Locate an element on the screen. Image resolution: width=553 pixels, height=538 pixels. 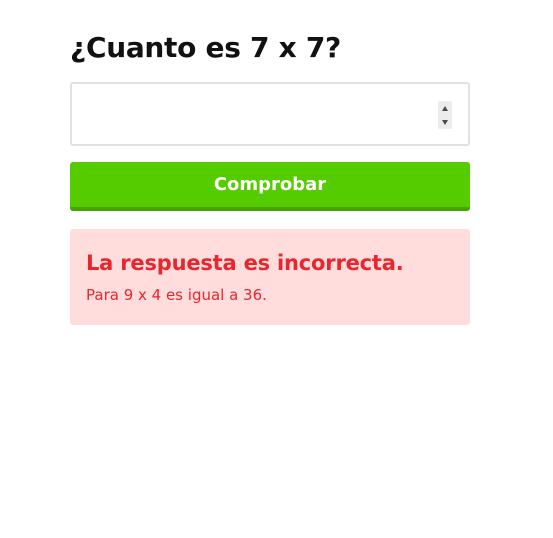
number-spinner is located at coordinates (445, 115).